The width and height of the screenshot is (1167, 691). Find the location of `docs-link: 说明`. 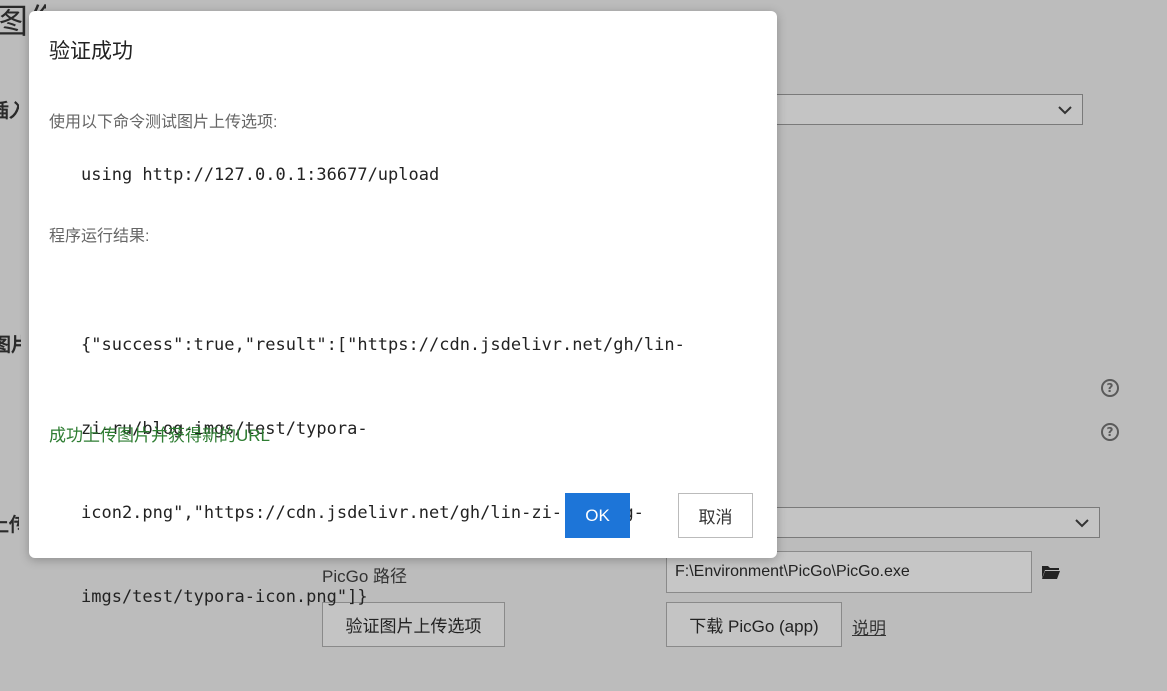

docs-link: 说明 is located at coordinates (869, 626).